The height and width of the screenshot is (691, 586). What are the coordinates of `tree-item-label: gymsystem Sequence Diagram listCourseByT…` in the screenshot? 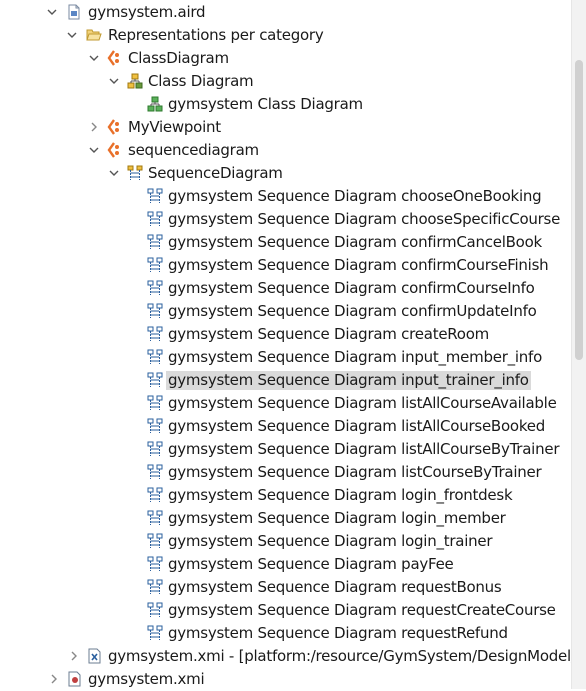 It's located at (355, 472).